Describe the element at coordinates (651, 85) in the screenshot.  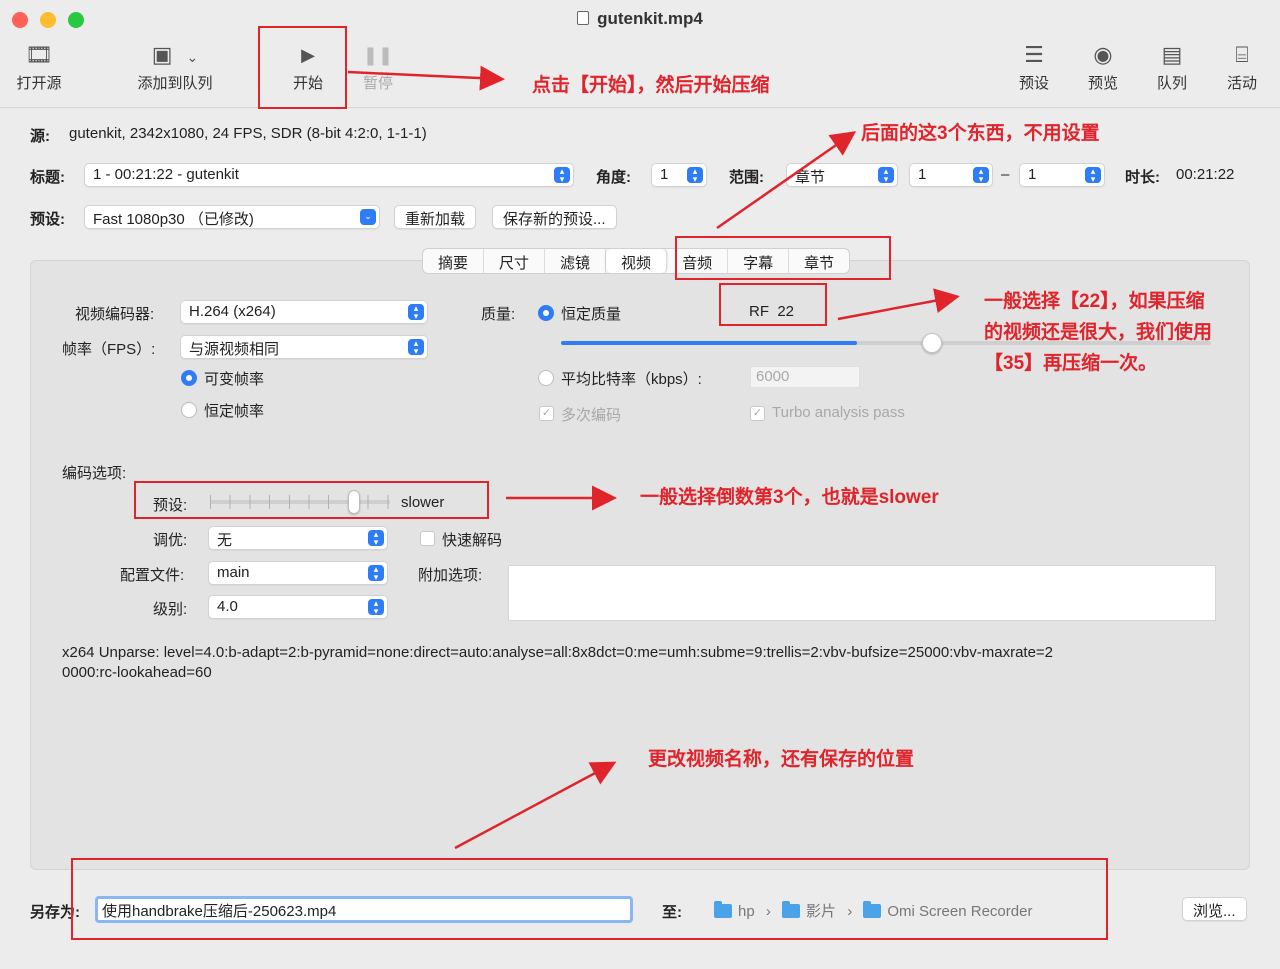
I see `annotation-start: 点击【开始】，然后开始压缩` at that location.